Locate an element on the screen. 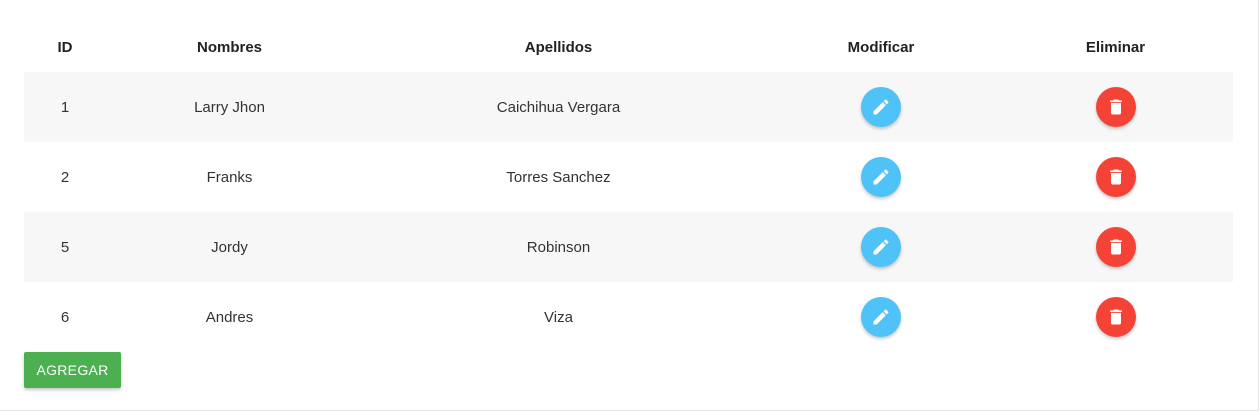  header-id: ID is located at coordinates (65, 47).